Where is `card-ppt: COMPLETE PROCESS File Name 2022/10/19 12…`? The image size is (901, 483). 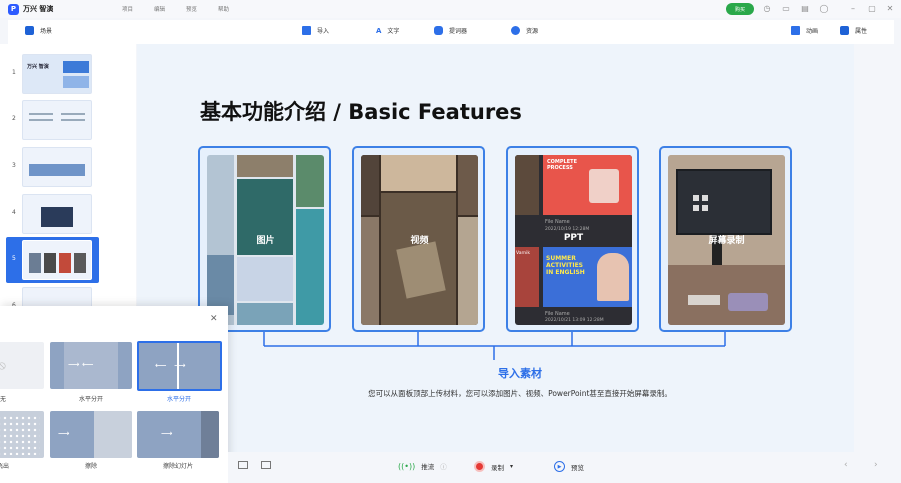
card-ppt: COMPLETE PROCESS File Name 2022/10/19 12… is located at coordinates (572, 239).